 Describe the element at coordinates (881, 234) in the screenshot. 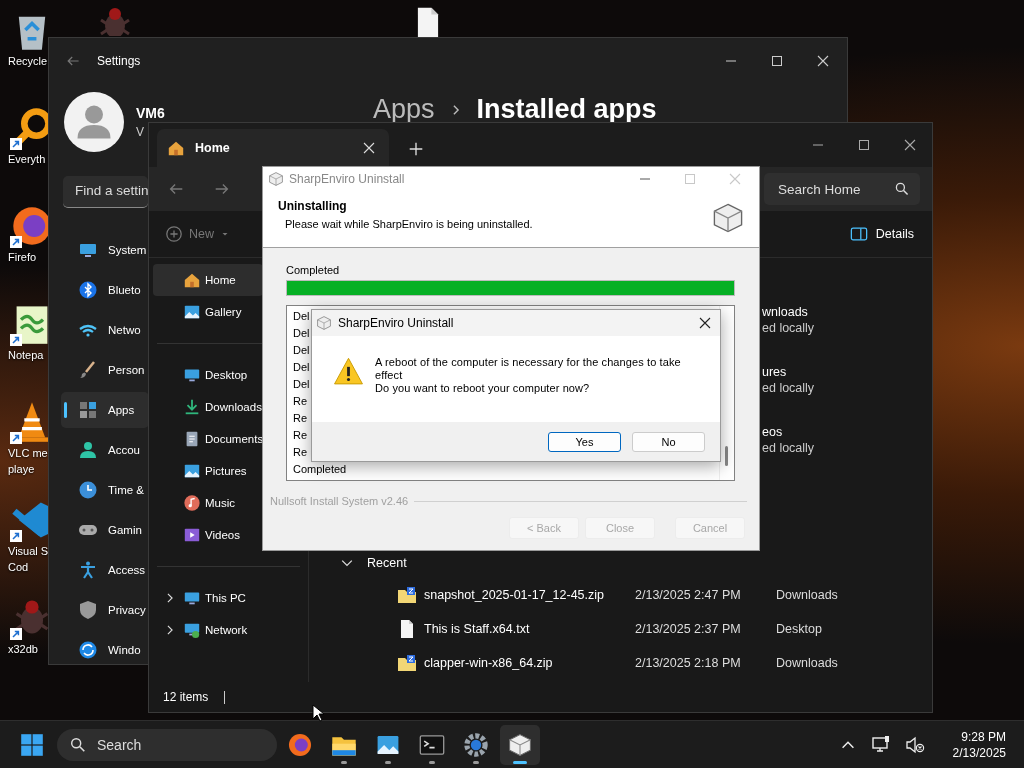

I see `details-button: Details` at that location.